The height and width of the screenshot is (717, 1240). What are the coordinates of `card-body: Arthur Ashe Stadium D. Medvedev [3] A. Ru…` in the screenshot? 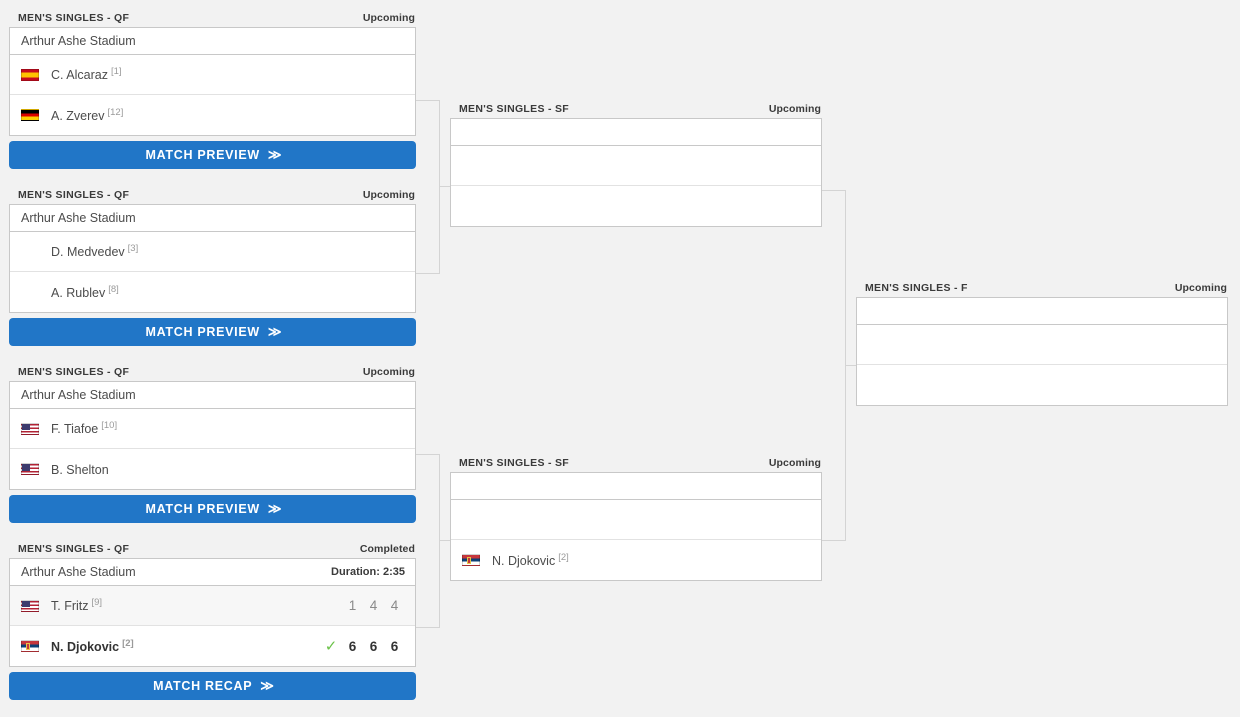 It's located at (212, 258).